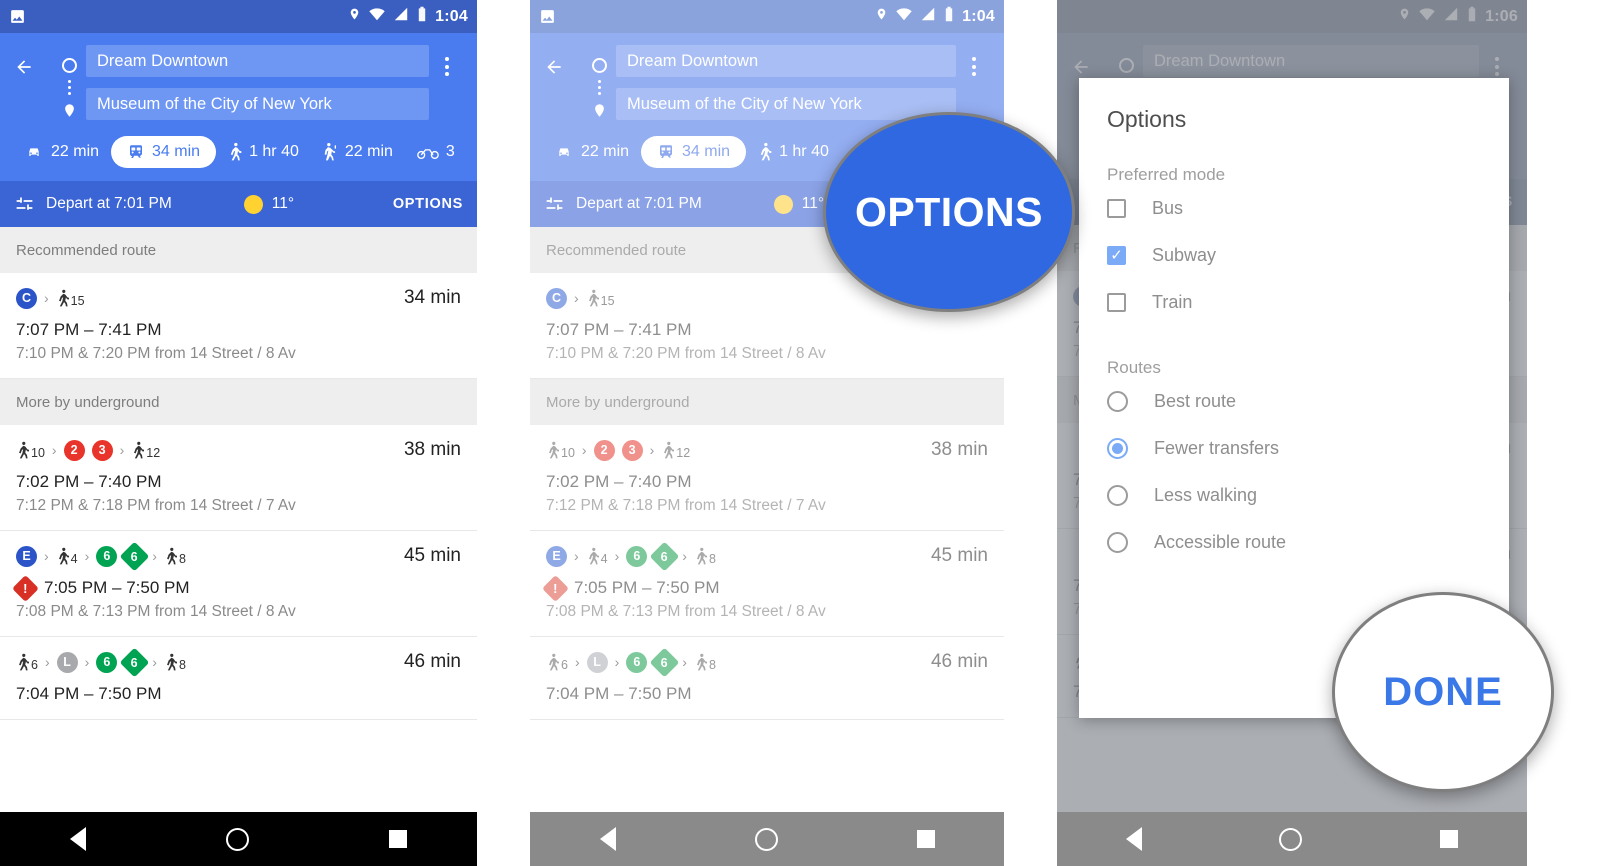 Image resolution: width=1600 pixels, height=866 pixels. What do you see at coordinates (436, 152) in the screenshot?
I see `mode-tab-bike: 3` at bounding box center [436, 152].